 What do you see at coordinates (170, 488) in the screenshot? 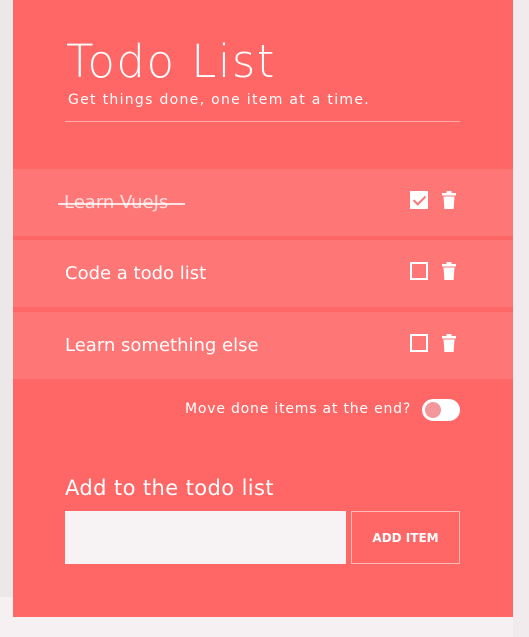
I see `add-item-heading: Add to the todo list` at bounding box center [170, 488].